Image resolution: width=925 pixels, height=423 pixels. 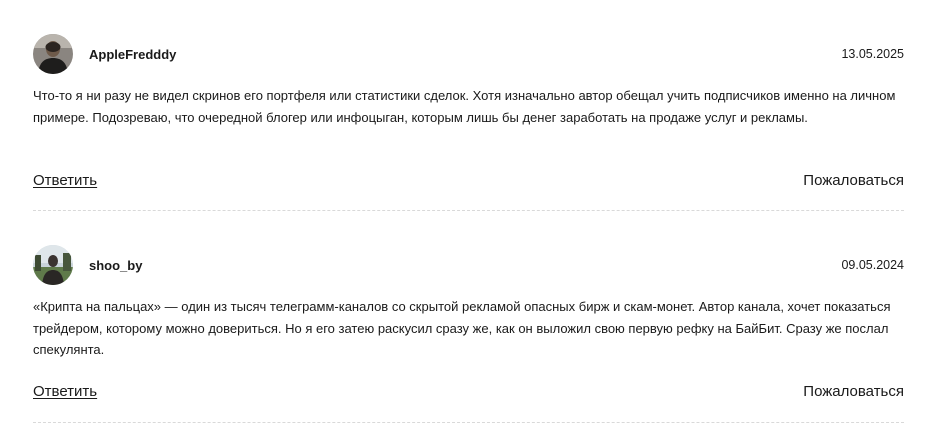 I want to click on comment-date: 09.05.2024, so click(x=872, y=265).